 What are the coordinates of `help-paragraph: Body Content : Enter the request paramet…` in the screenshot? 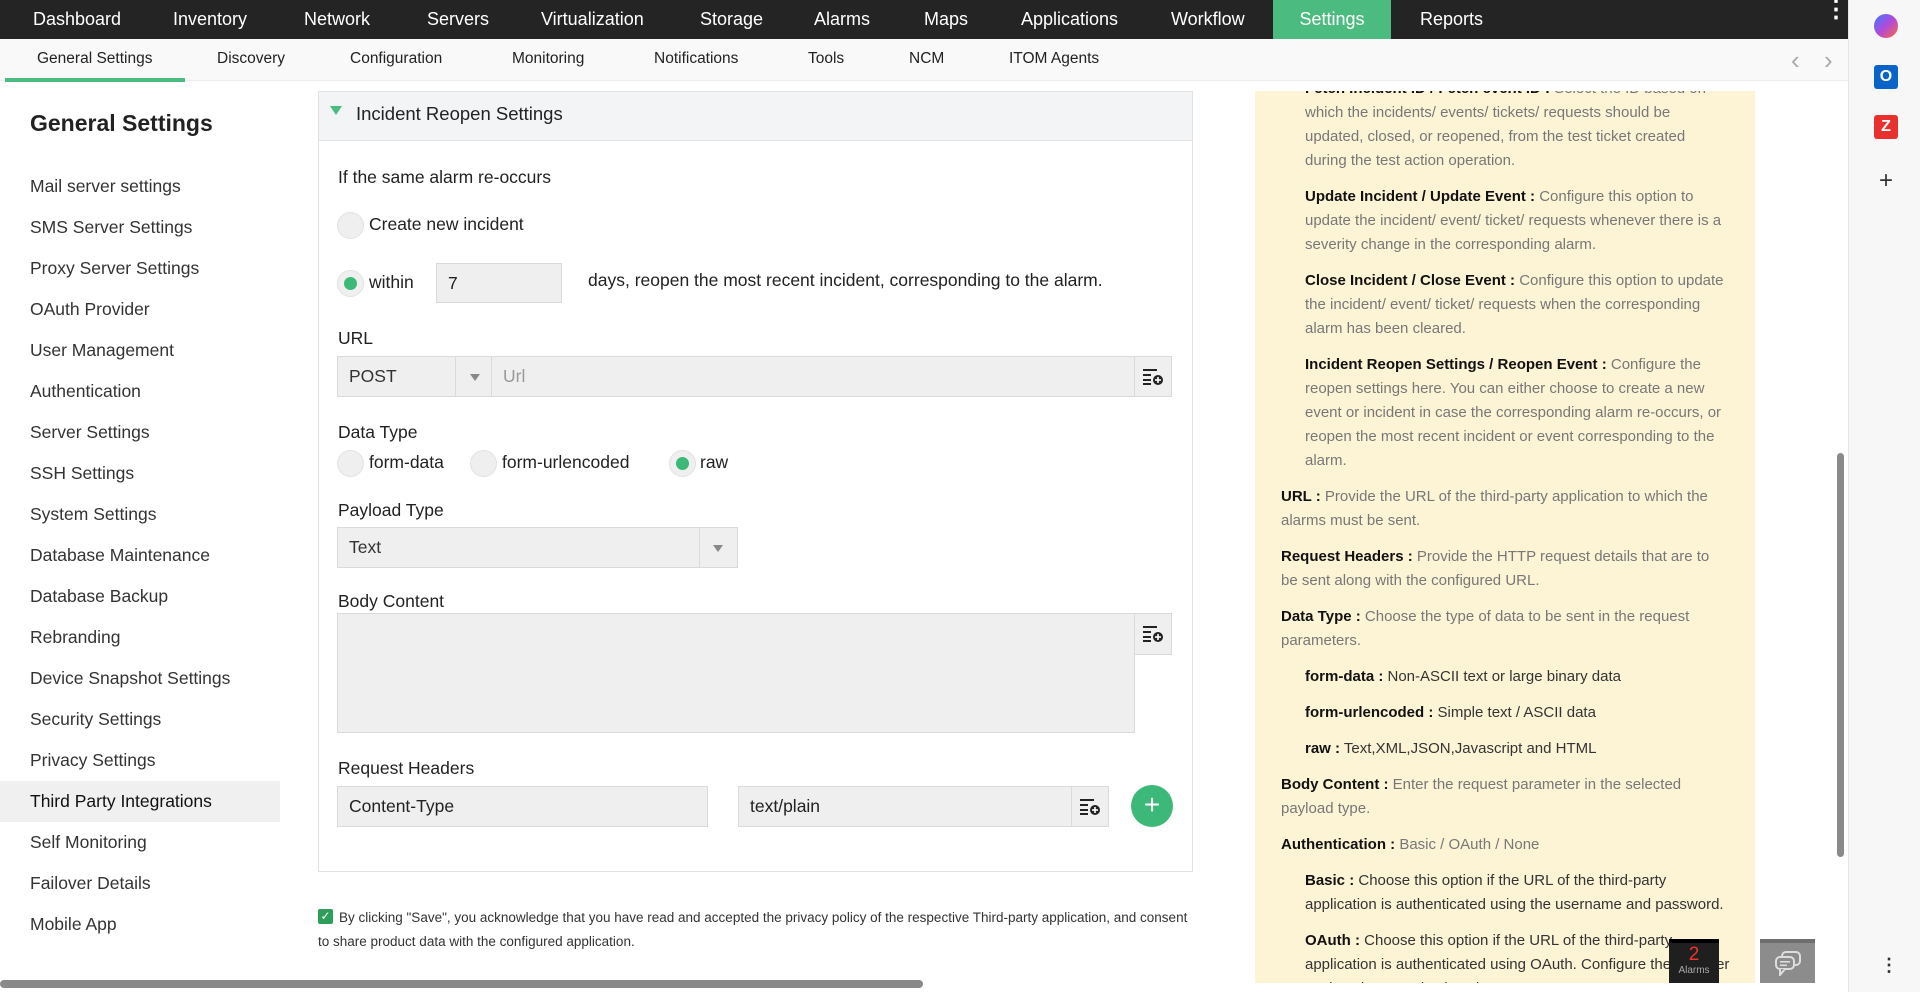 It's located at (1505, 797).